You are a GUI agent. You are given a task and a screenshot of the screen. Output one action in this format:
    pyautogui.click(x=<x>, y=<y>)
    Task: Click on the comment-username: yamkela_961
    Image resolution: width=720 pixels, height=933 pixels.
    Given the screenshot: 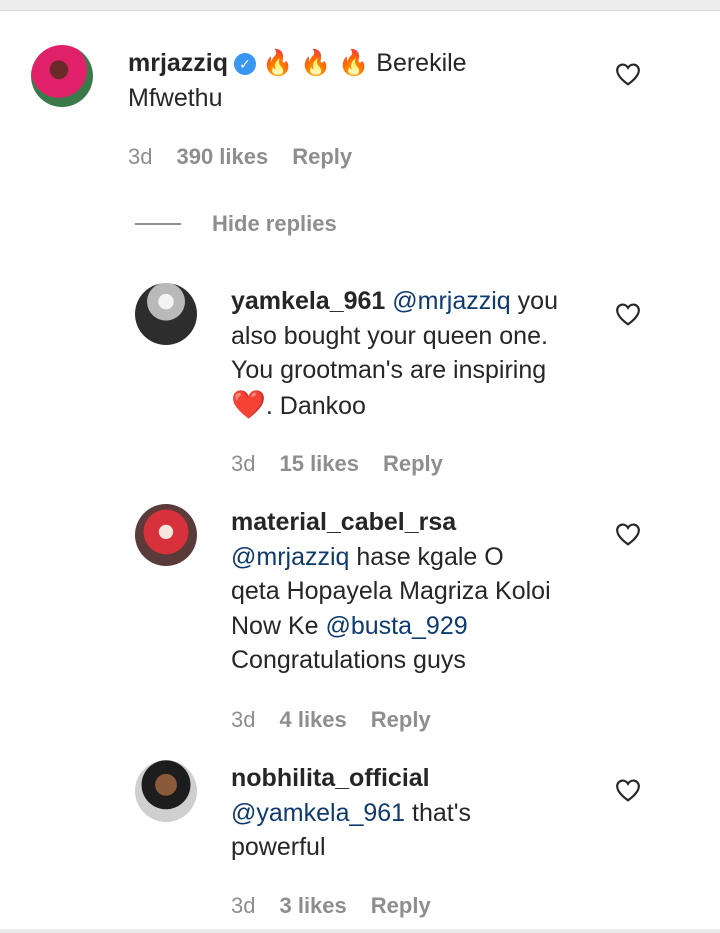 What is the action you would take?
    pyautogui.click(x=308, y=301)
    